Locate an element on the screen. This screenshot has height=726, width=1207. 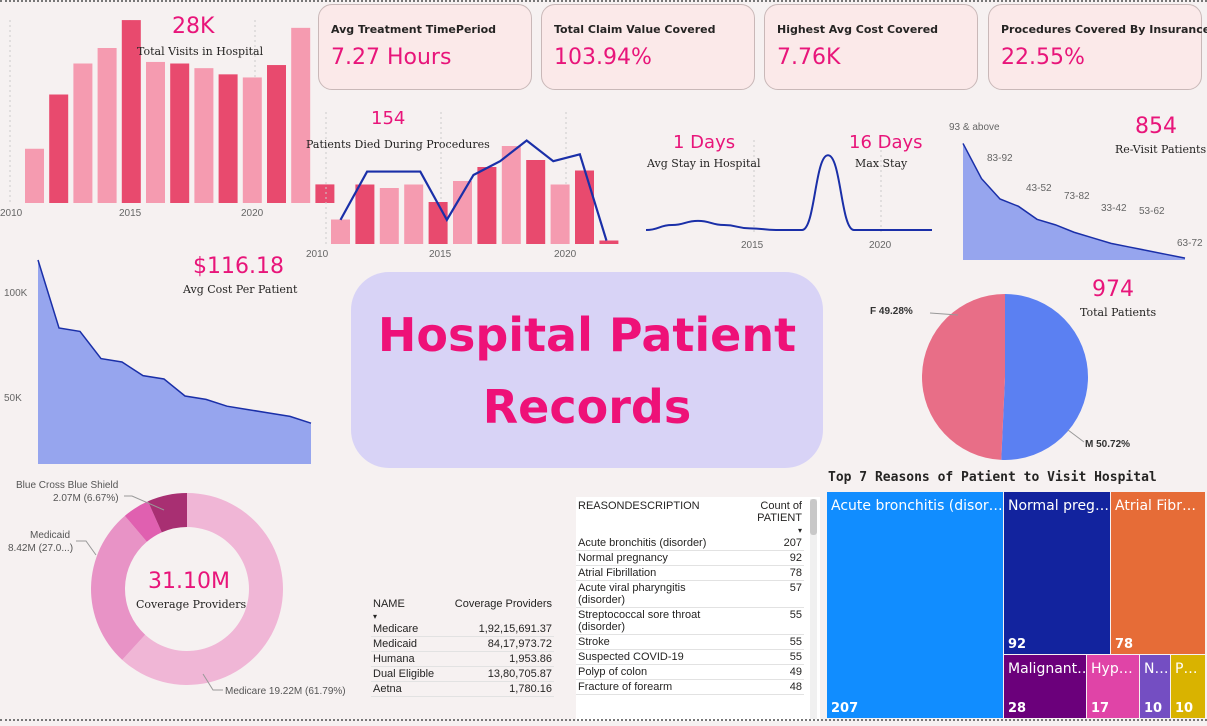
treemap-cell: Hyp… 17 is located at coordinates (1113, 686).